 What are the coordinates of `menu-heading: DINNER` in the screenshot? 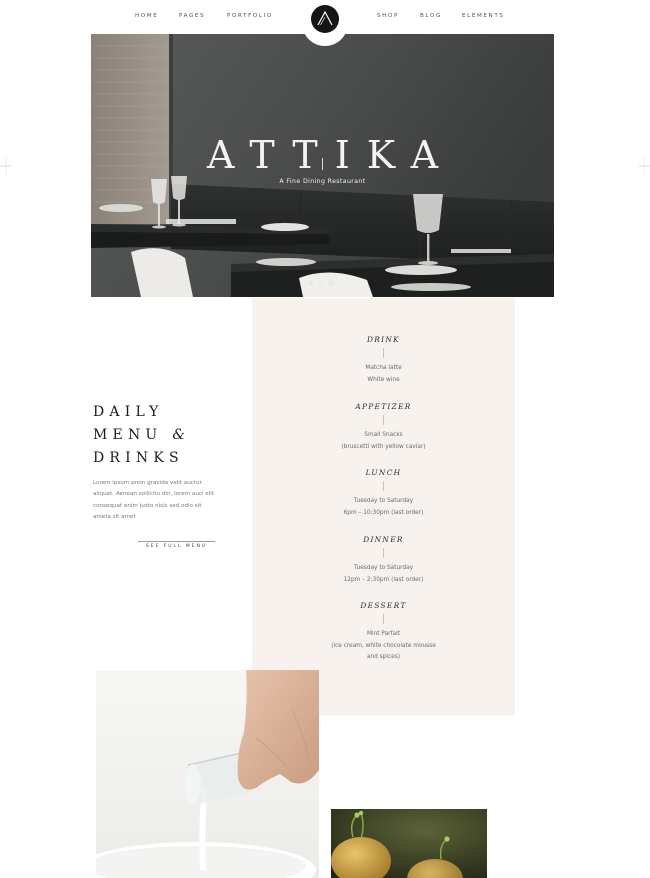 It's located at (383, 539).